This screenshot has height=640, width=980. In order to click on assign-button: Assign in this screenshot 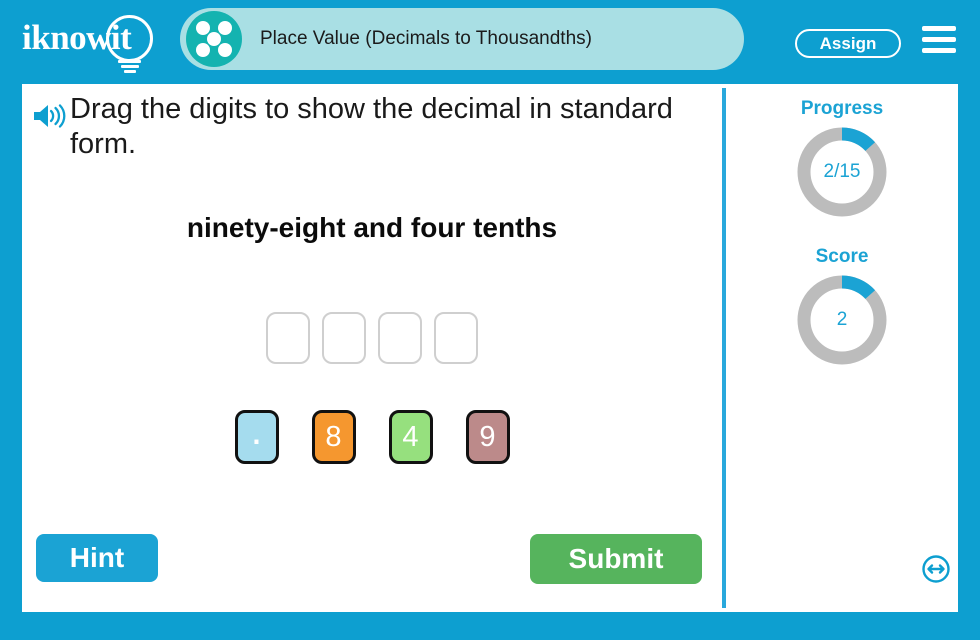, I will do `click(848, 43)`.